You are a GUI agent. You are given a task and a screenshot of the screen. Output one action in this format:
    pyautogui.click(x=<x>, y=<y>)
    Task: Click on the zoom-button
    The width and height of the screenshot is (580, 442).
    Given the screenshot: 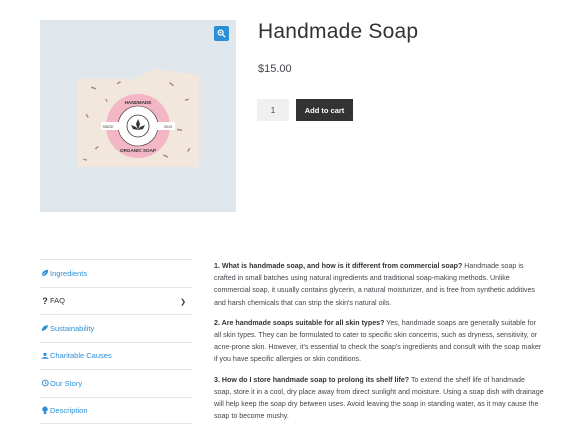 What is the action you would take?
    pyautogui.click(x=221, y=33)
    